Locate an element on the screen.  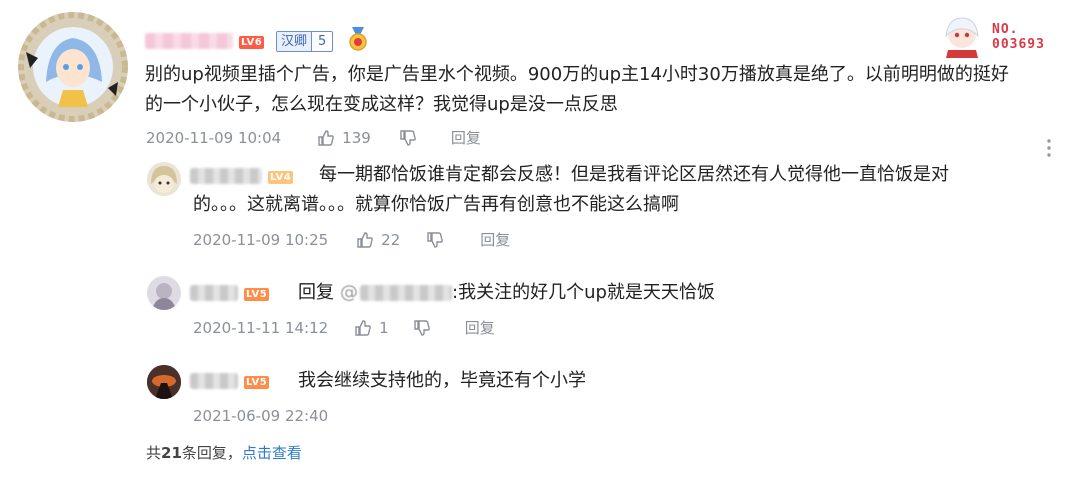
reply-time: 2021-06-09 22:40 is located at coordinates (261, 416).